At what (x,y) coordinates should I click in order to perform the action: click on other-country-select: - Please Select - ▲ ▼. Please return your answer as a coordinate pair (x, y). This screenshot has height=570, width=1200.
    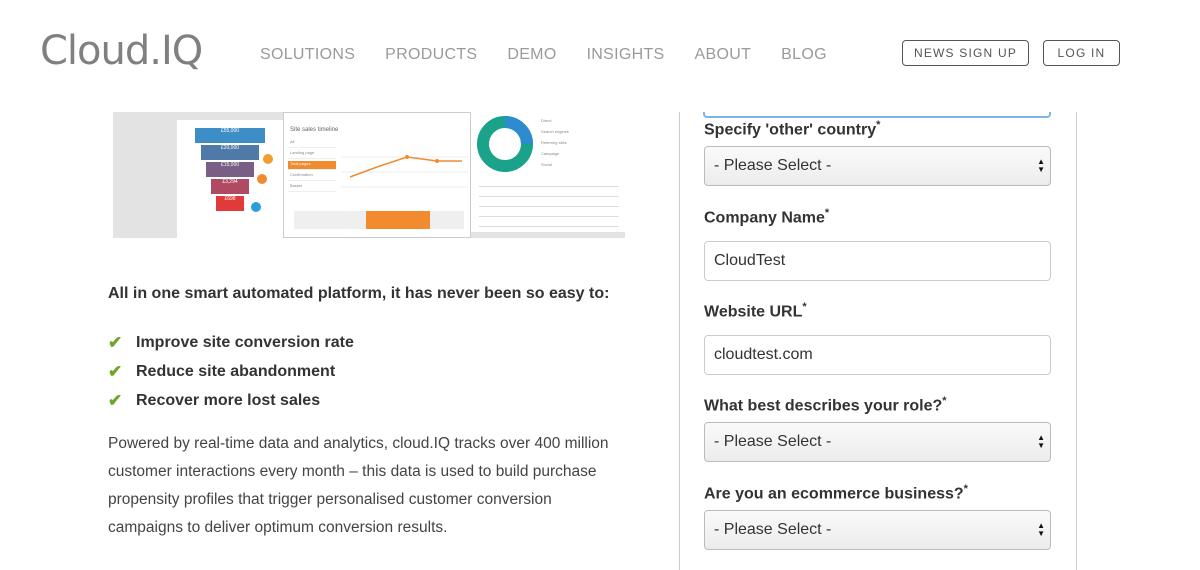
    Looking at the image, I should click on (877, 166).